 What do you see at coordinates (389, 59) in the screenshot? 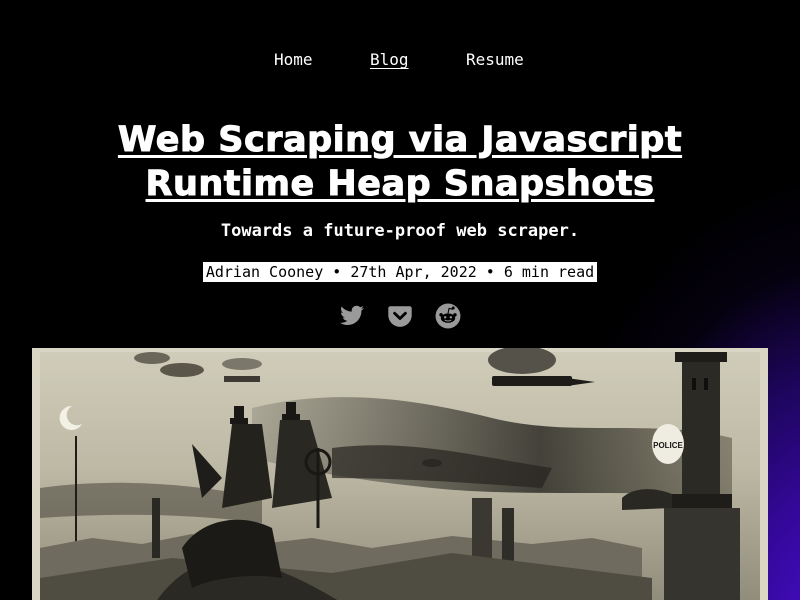
I see `nav-blog-link: Blog` at bounding box center [389, 59].